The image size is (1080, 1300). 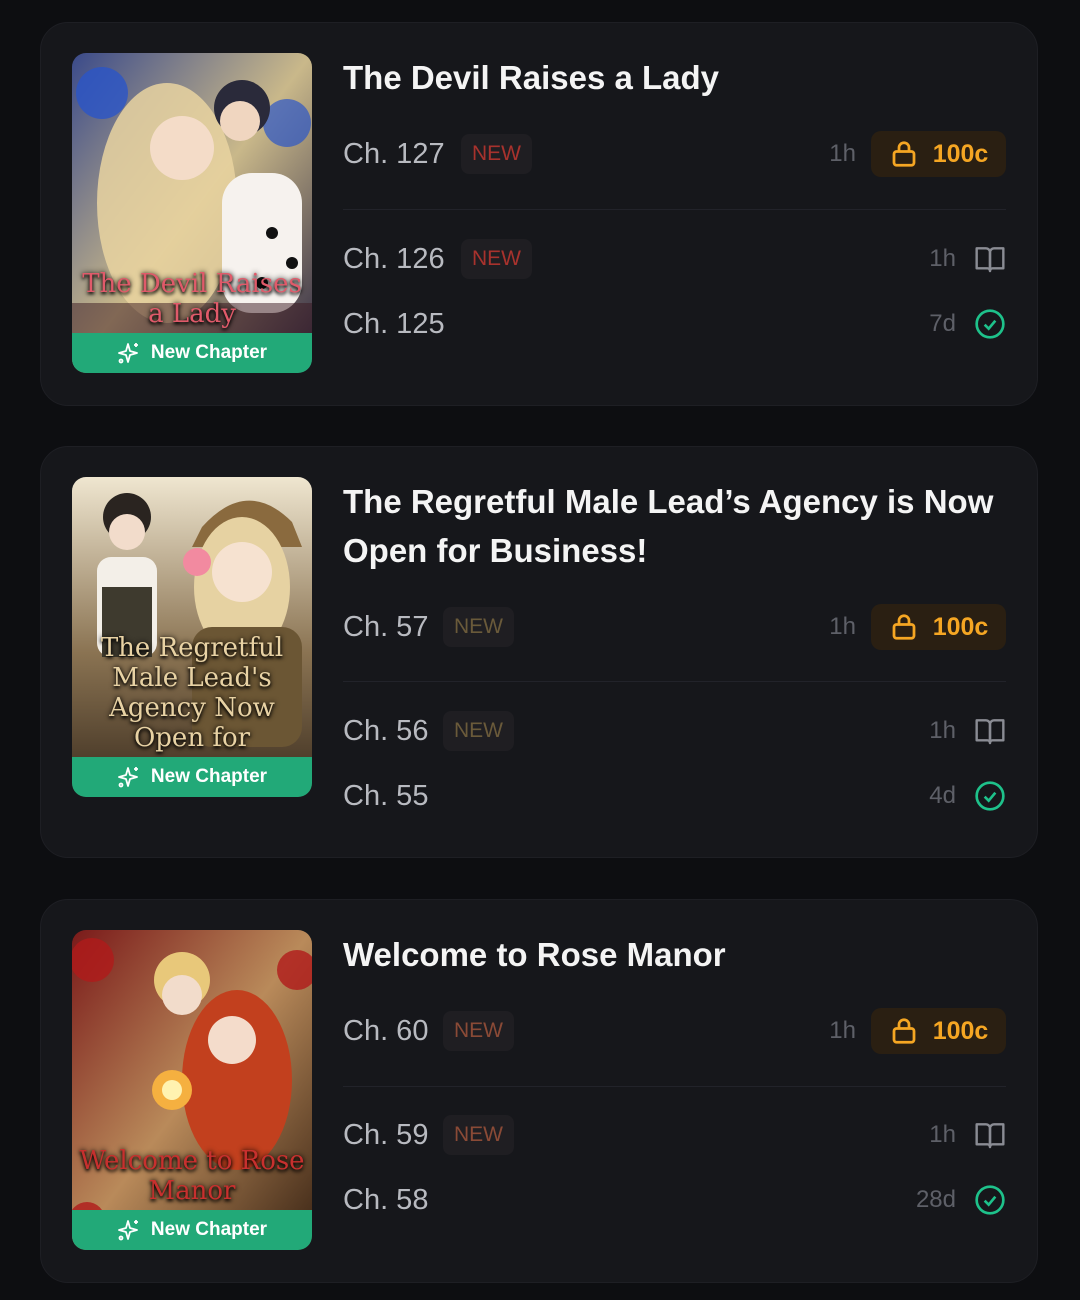 I want to click on chapter-row: Ch. 58 28d, so click(x=674, y=1200).